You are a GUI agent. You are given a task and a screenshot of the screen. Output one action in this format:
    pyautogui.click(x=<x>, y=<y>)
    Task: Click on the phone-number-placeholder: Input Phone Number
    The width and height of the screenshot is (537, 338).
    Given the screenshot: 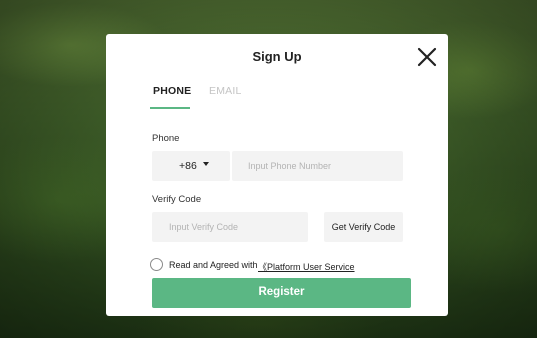 What is the action you would take?
    pyautogui.click(x=290, y=166)
    